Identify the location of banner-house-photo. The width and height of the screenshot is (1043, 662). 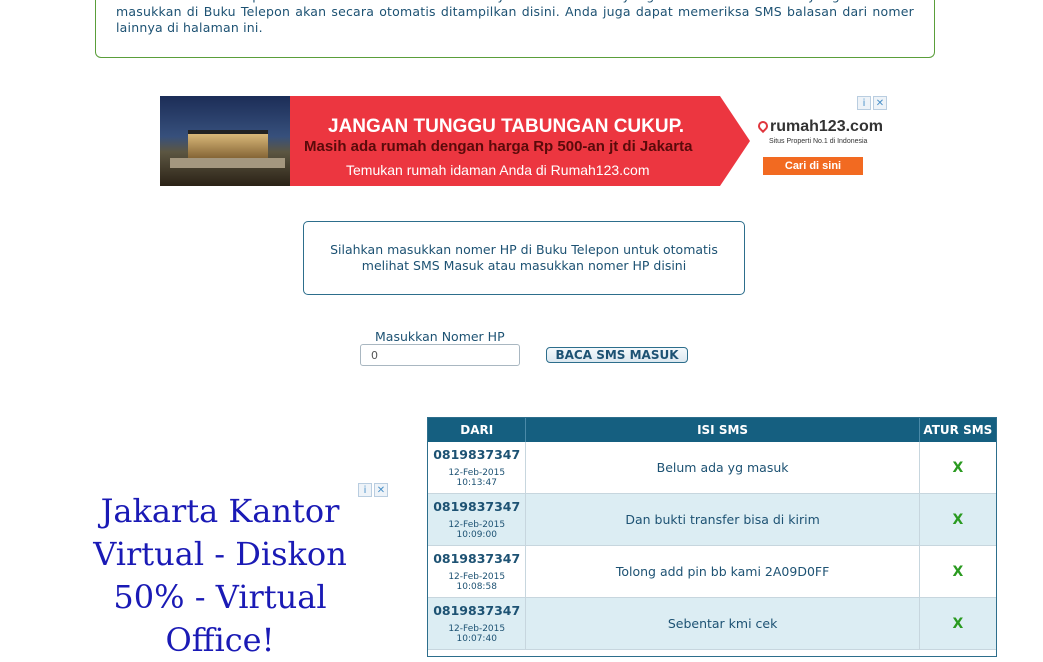
(225, 141).